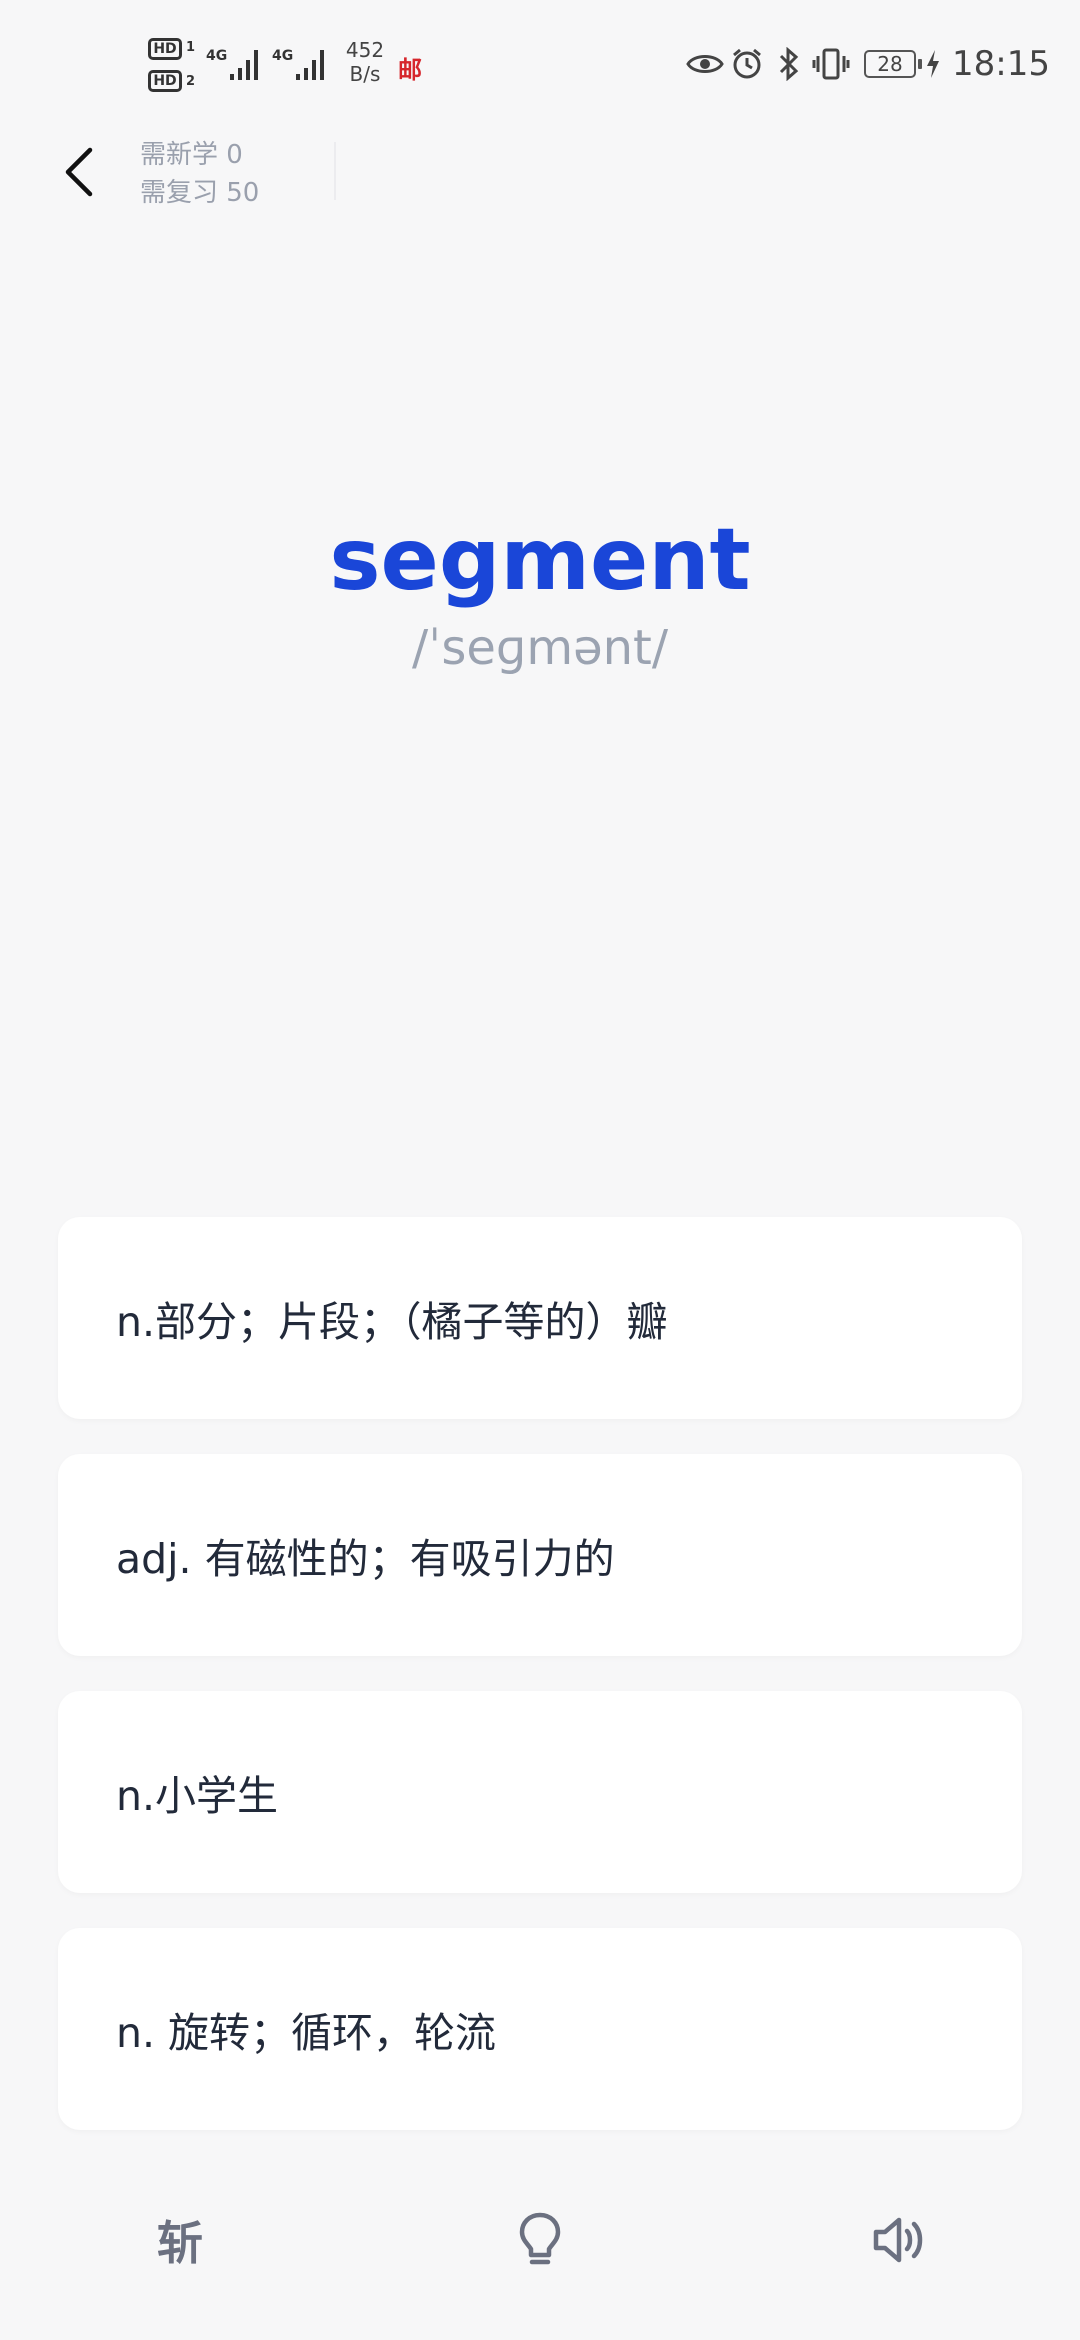  What do you see at coordinates (392, 1322) in the screenshot?
I see `option-text: n.部分；片段；（橘子等的）瓣` at bounding box center [392, 1322].